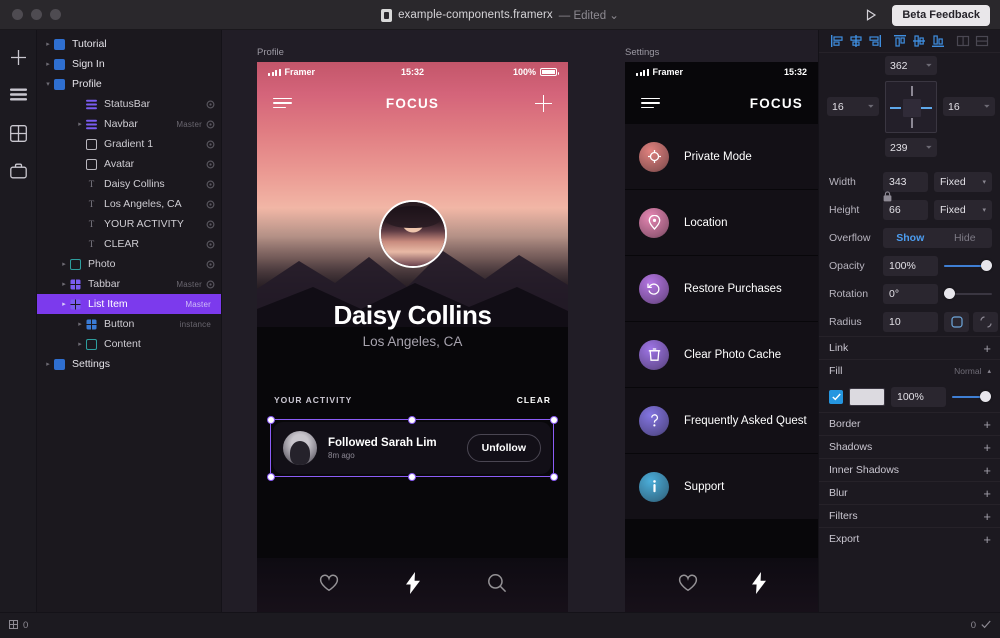 The image size is (1000, 638). What do you see at coordinates (911, 65) in the screenshot?
I see `constraint-top-field: 362 ⏷` at bounding box center [911, 65].